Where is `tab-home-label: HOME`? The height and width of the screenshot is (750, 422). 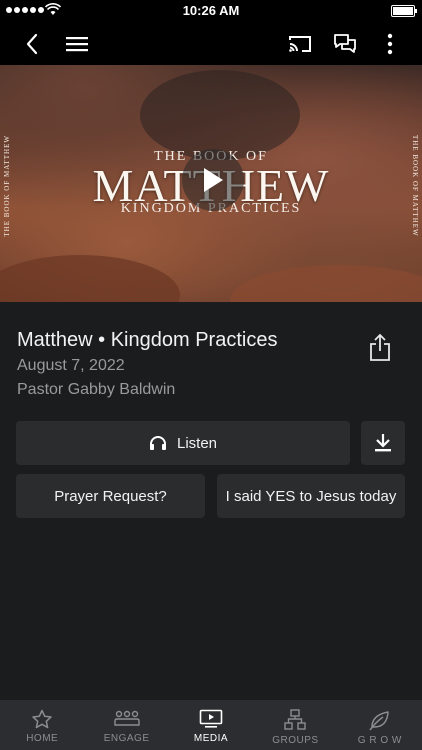
tab-home-label: HOME is located at coordinates (42, 738).